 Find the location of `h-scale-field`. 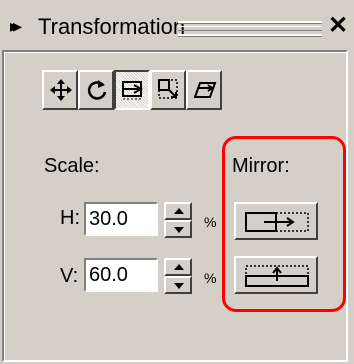

h-scale-field is located at coordinates (121, 219).